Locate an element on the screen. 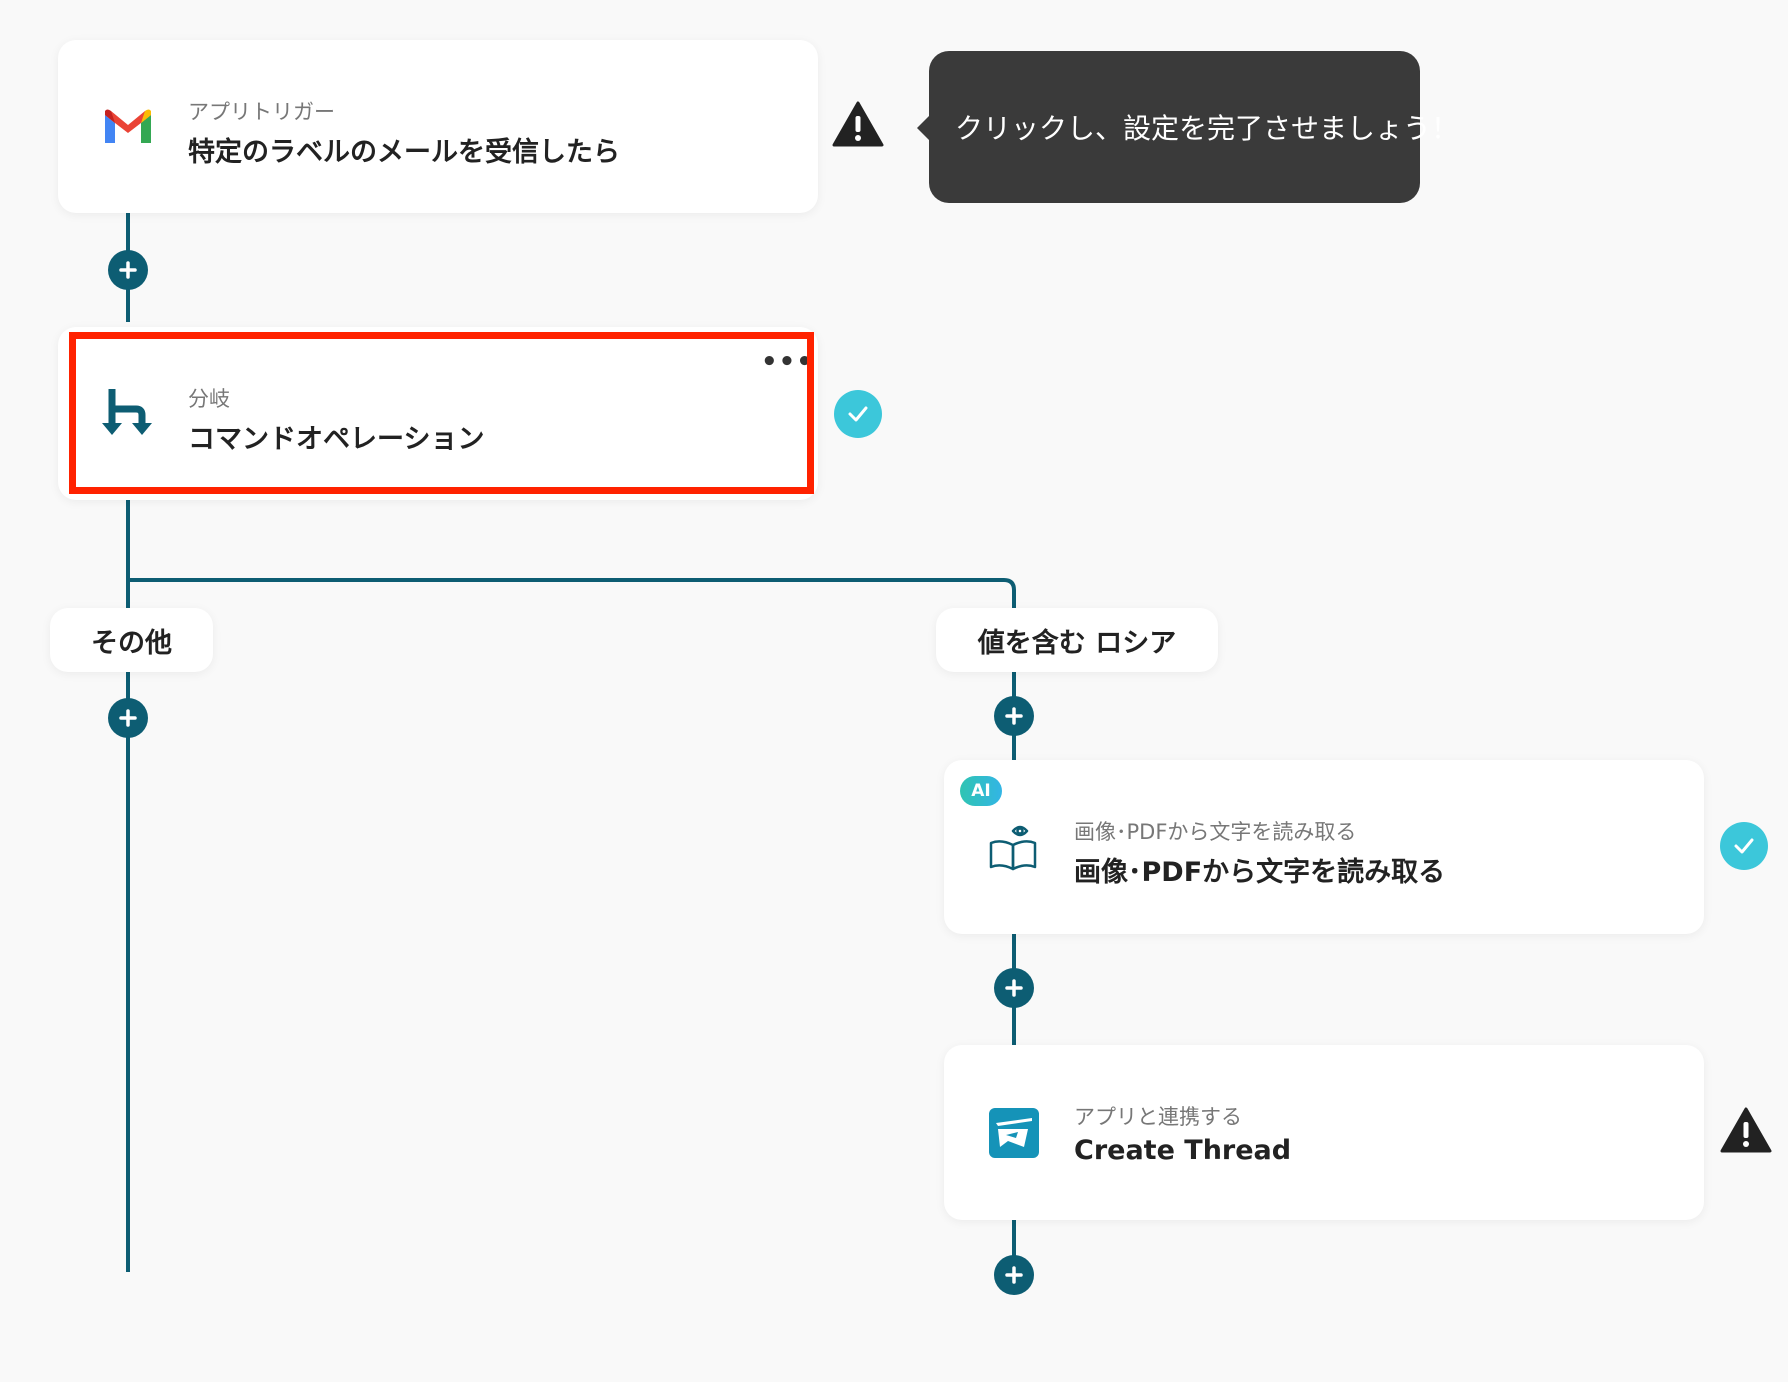 This screenshot has width=1788, height=1382. trigger-title: 特定のラベルのメールを受信したら is located at coordinates (404, 152).